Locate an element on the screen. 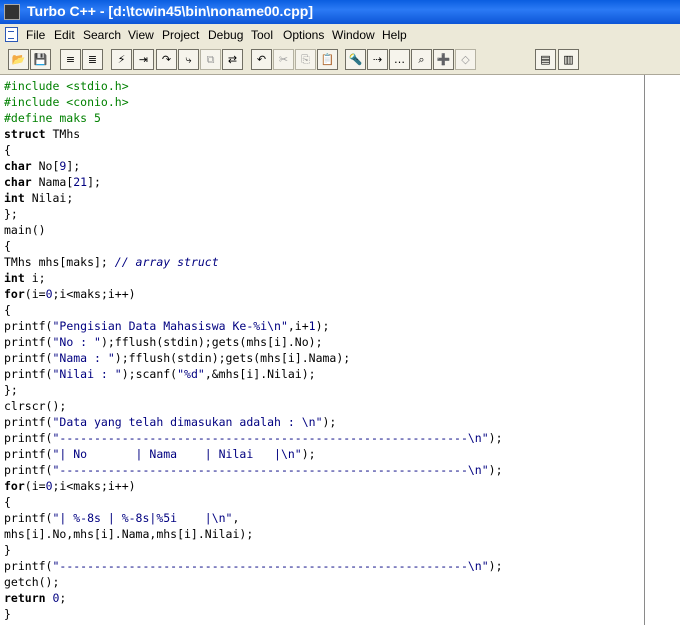 This screenshot has width=680, height=625. code-line: mhs[i].No,mhs[i].Nama,mhs[i].Nilai); is located at coordinates (128, 534).